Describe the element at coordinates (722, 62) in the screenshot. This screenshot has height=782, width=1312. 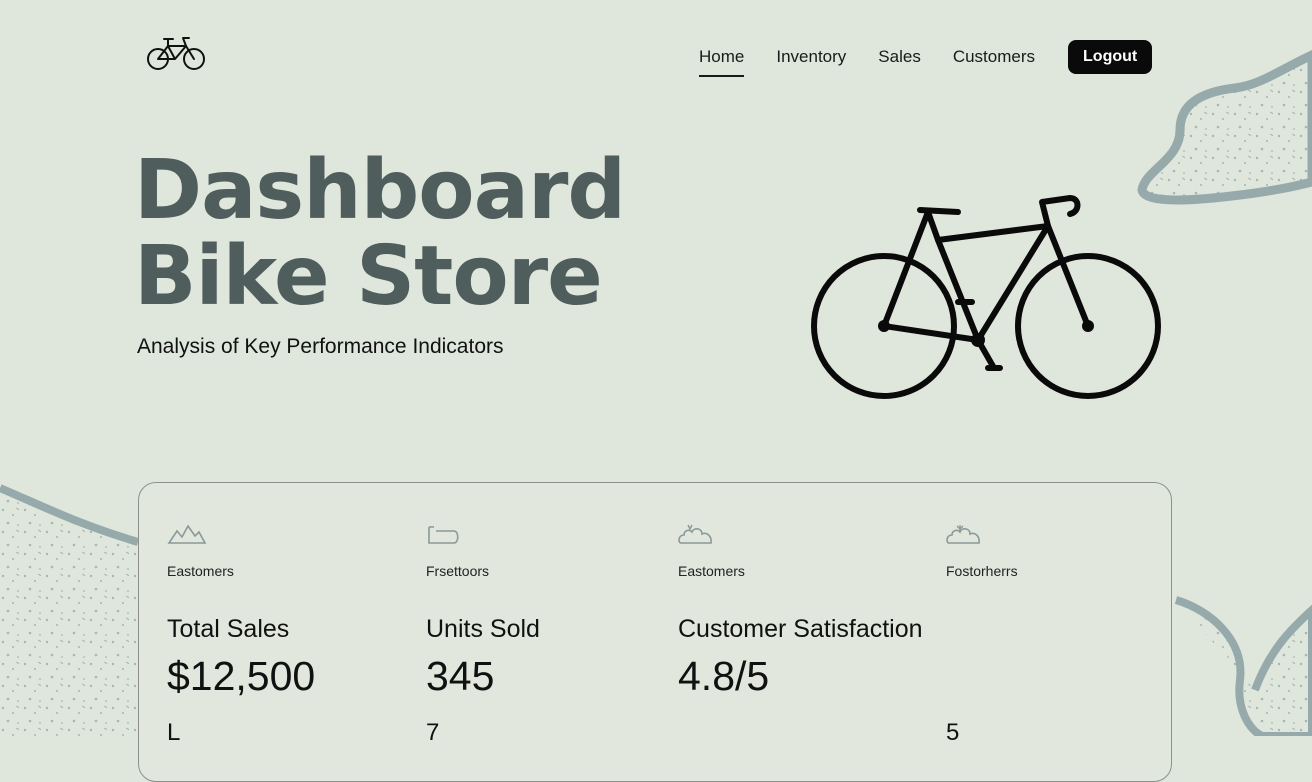
I see `nav-home: Home` at that location.